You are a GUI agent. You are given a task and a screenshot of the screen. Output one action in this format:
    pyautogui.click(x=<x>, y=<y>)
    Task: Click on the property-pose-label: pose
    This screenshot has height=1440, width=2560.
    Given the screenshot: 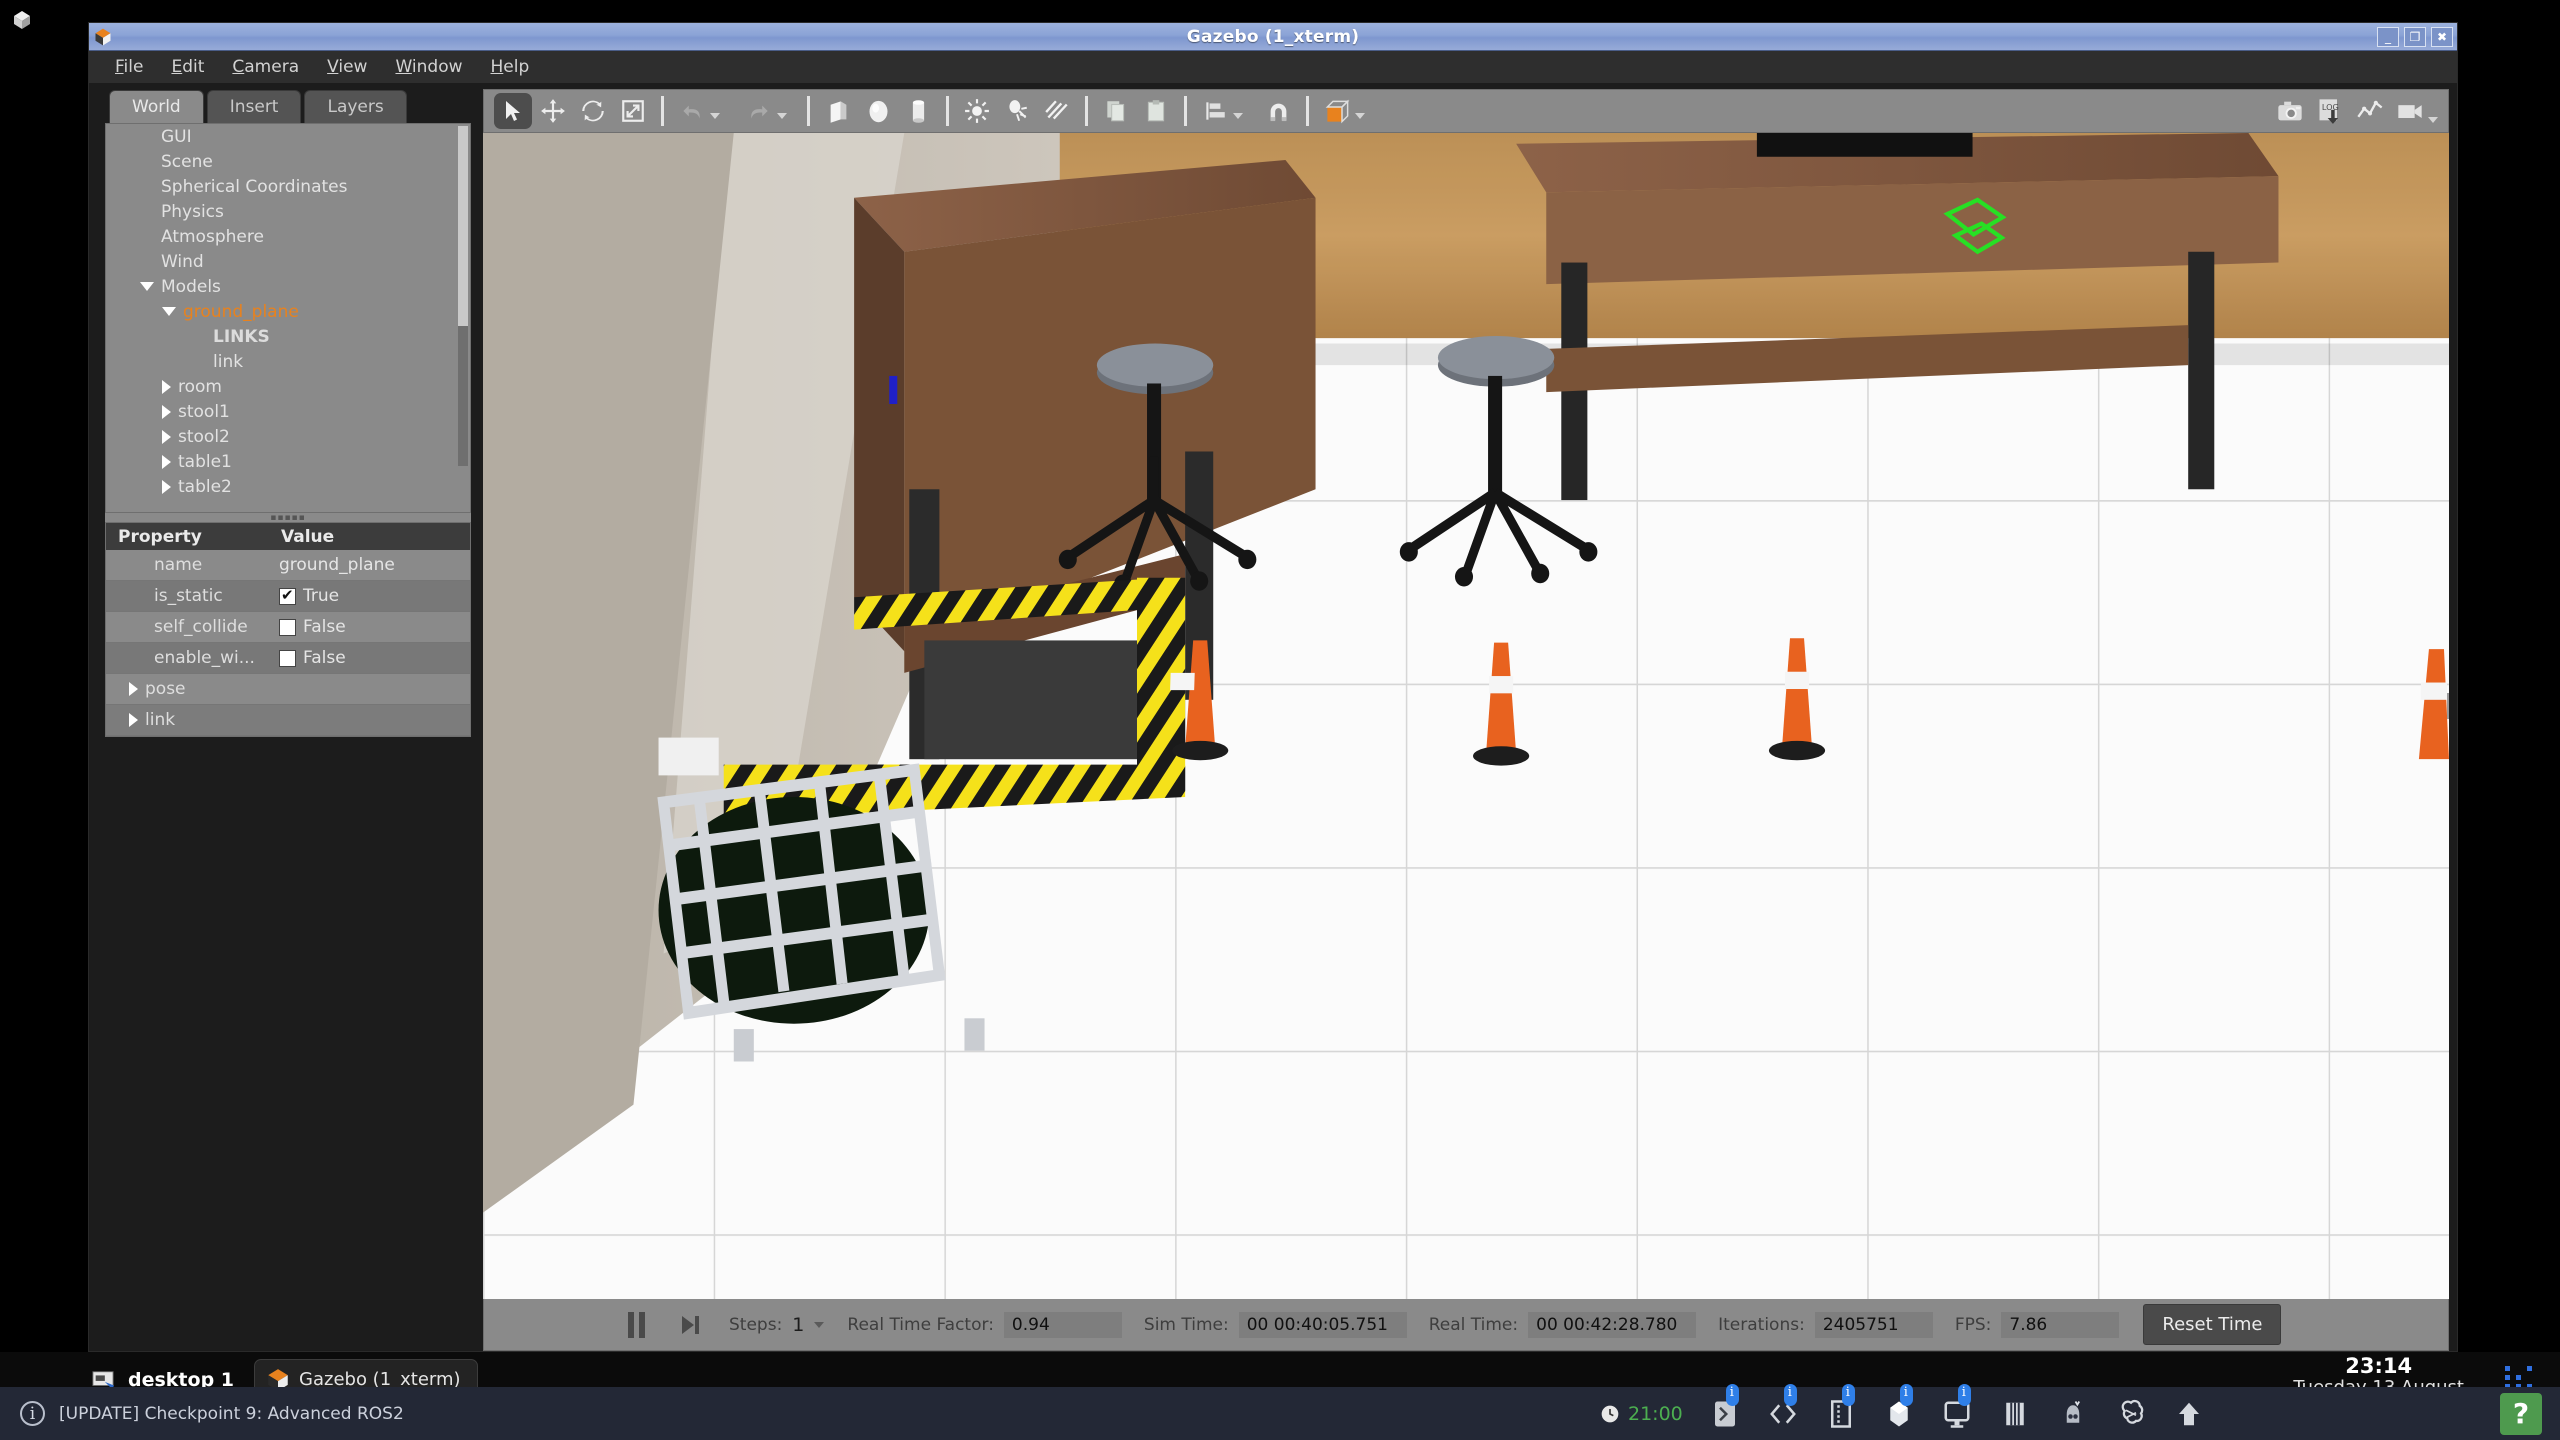 What is the action you would take?
    pyautogui.click(x=165, y=689)
    